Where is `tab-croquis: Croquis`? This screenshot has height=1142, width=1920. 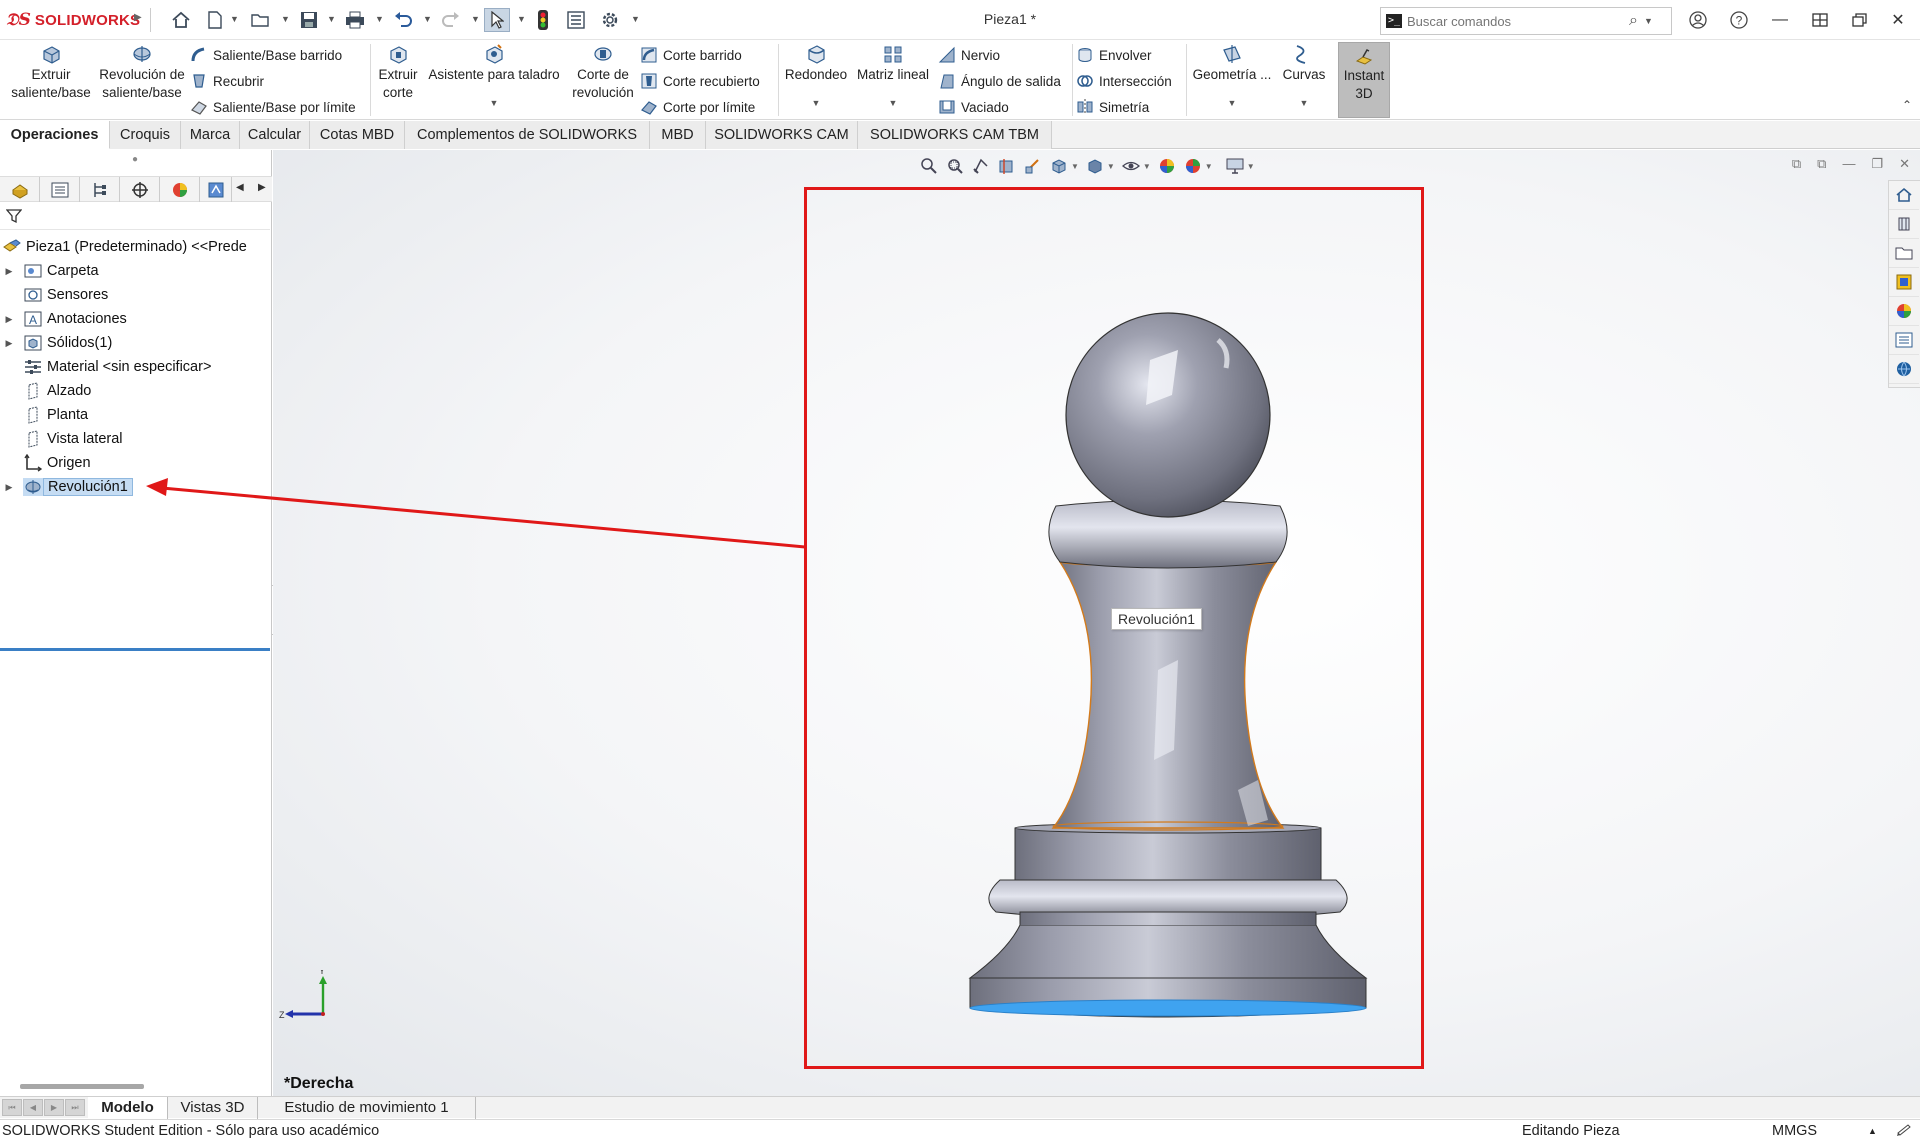
tab-croquis: Croquis is located at coordinates (145, 135).